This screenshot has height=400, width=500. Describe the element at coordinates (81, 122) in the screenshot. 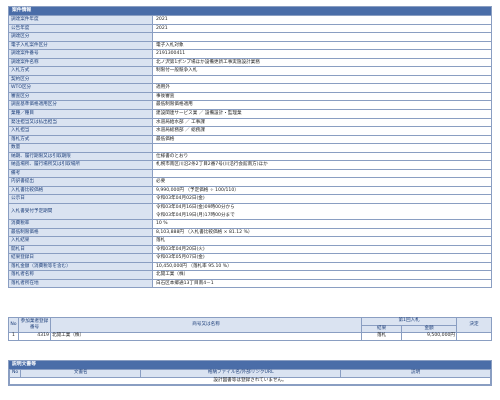

I see `case-row-label: 発注担当又は払出担当` at that location.